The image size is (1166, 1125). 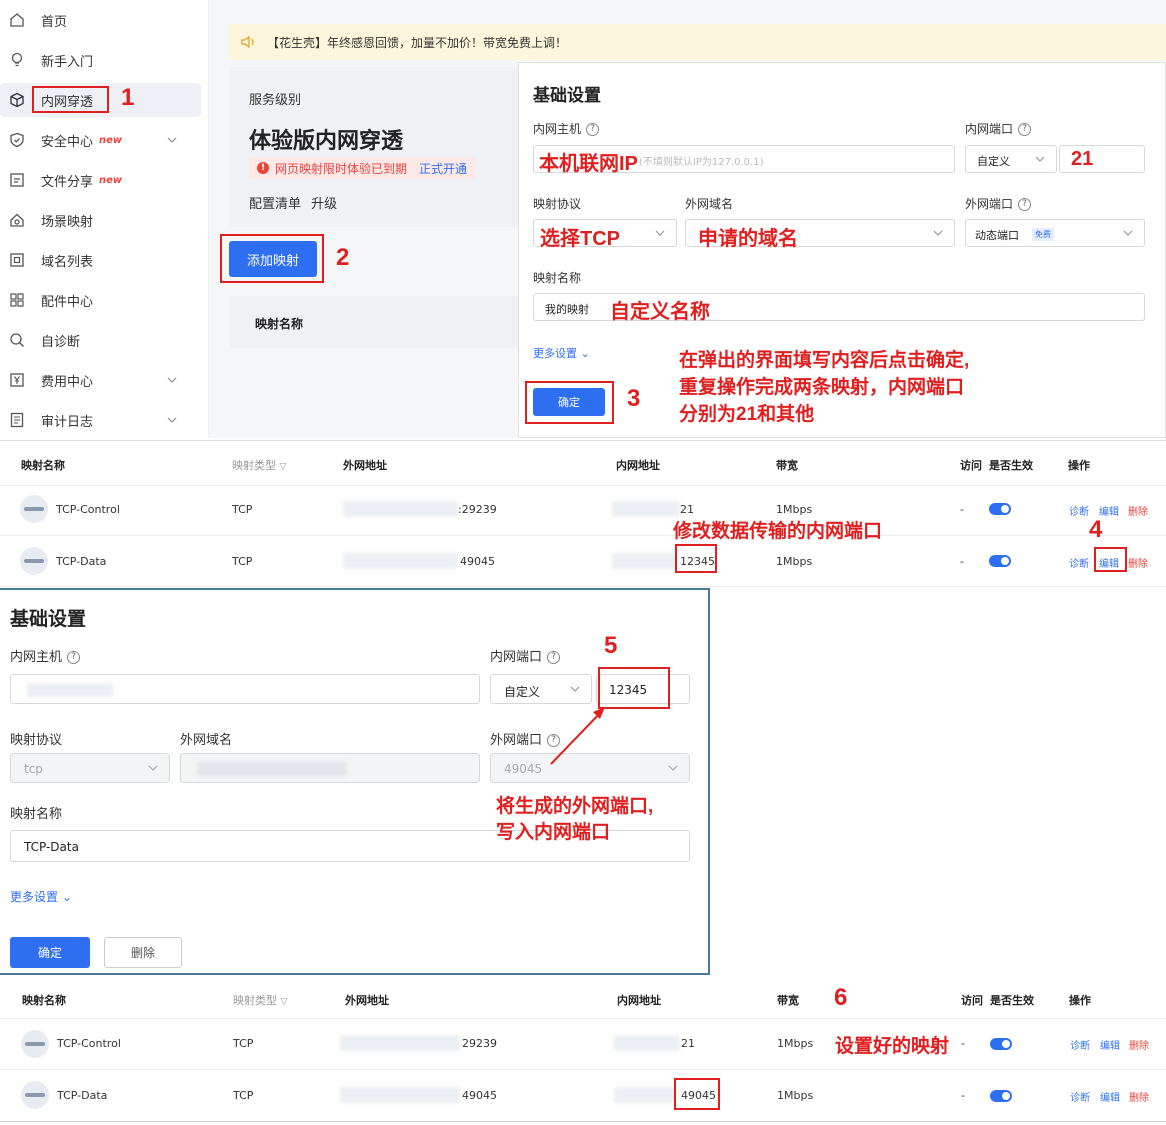 What do you see at coordinates (128, 97) in the screenshot?
I see `annotation-step-1: 1` at bounding box center [128, 97].